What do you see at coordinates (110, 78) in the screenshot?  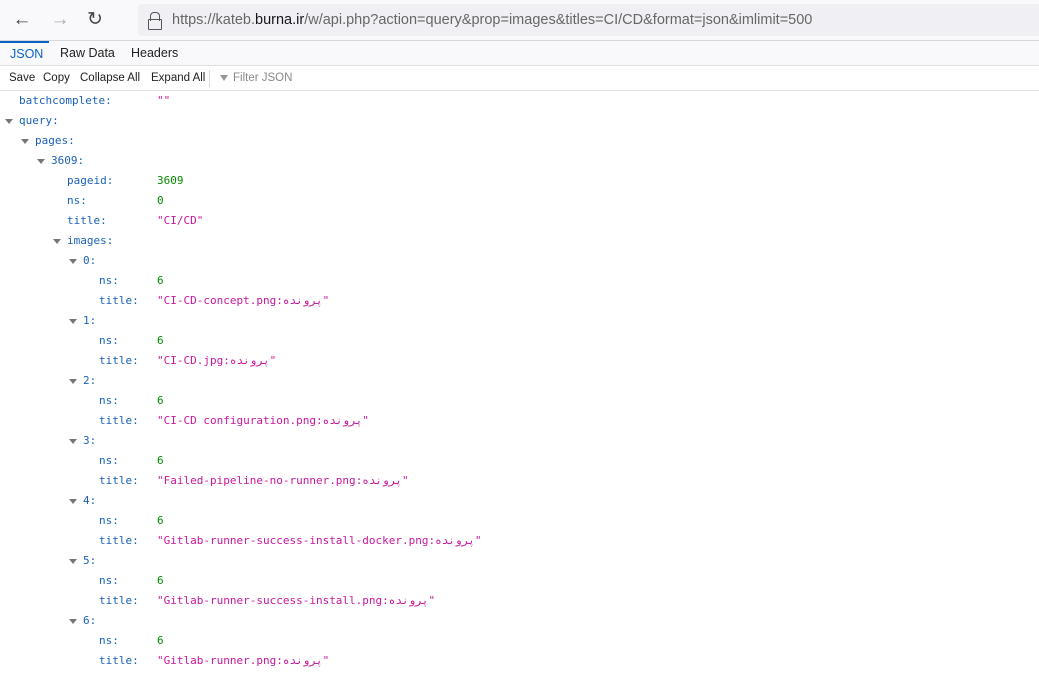 I see `collapse-all-button: Collapse All` at bounding box center [110, 78].